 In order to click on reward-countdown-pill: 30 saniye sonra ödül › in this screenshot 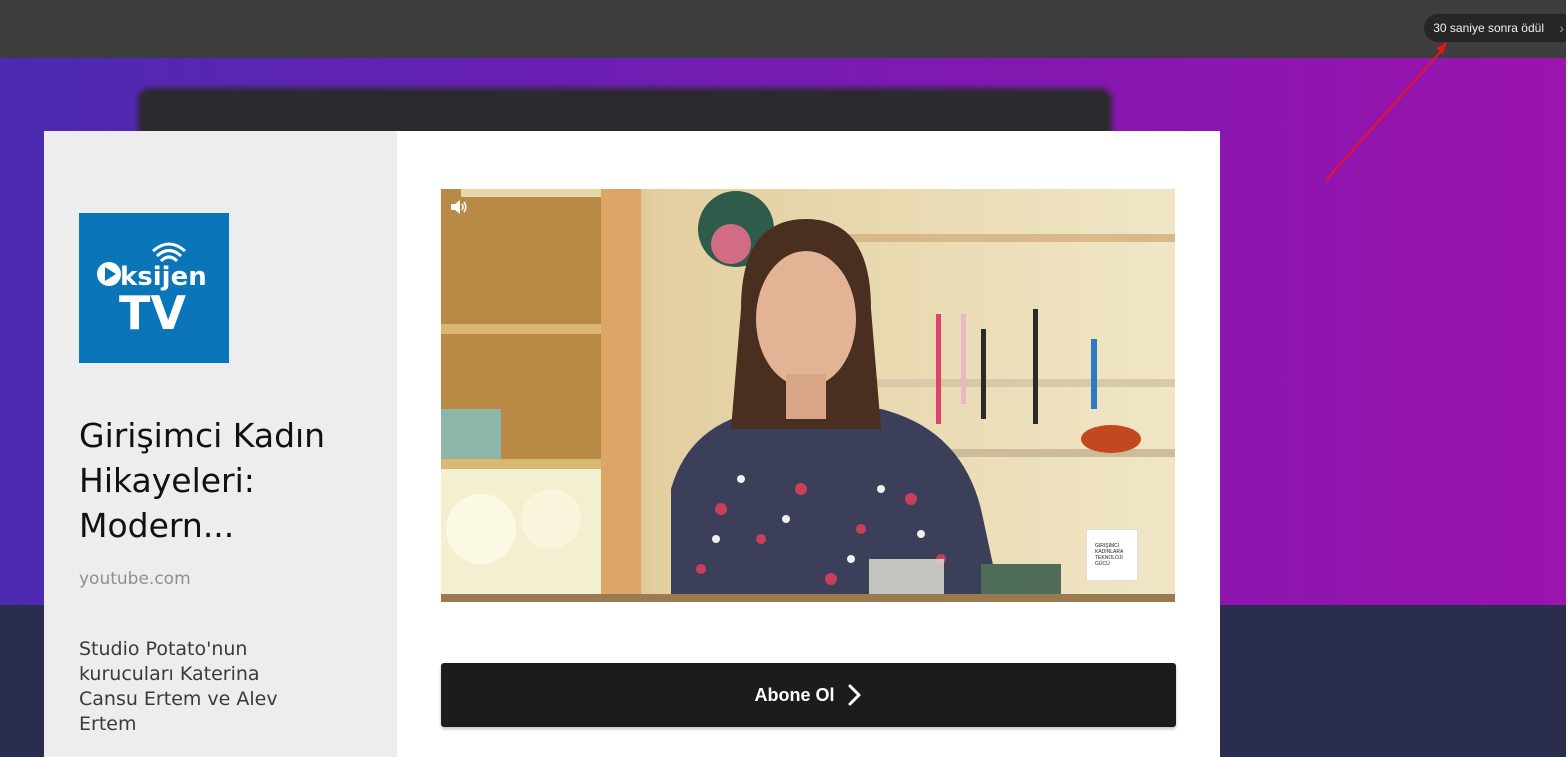, I will do `click(1495, 28)`.